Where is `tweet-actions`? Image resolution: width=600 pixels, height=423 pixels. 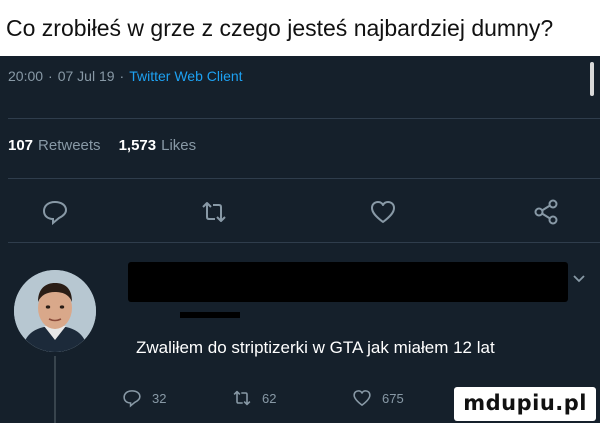 tweet-actions is located at coordinates (300, 212).